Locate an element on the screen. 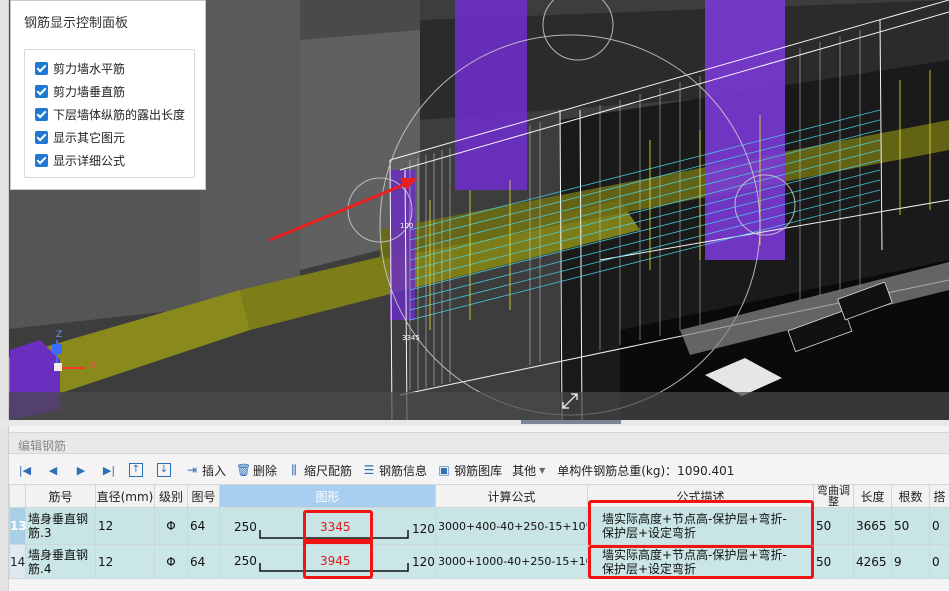  option-label: 显示详细公式 is located at coordinates (89, 160).